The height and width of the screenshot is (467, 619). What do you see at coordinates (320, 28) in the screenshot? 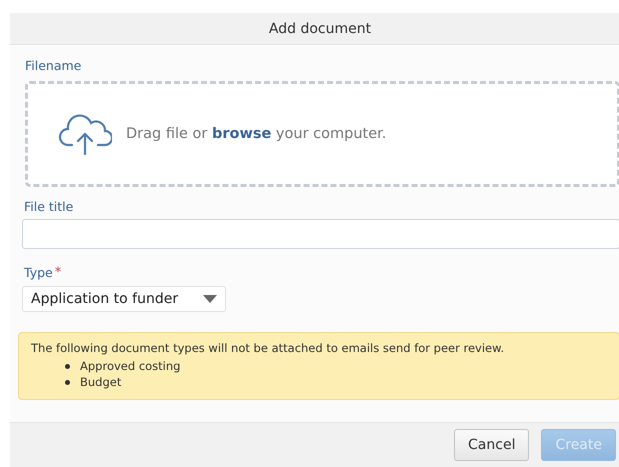
I see `dialog-title: Add document` at bounding box center [320, 28].